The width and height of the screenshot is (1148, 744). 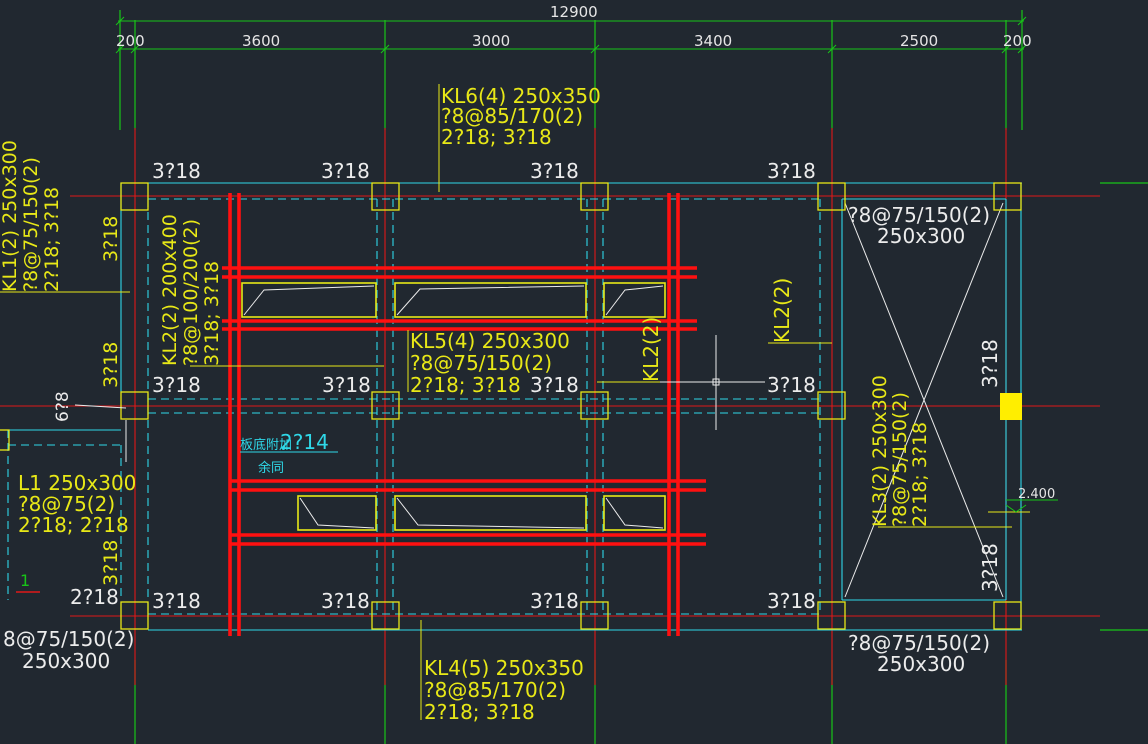 What do you see at coordinates (921, 236) in the screenshot?
I see `top-right-size: 250x300` at bounding box center [921, 236].